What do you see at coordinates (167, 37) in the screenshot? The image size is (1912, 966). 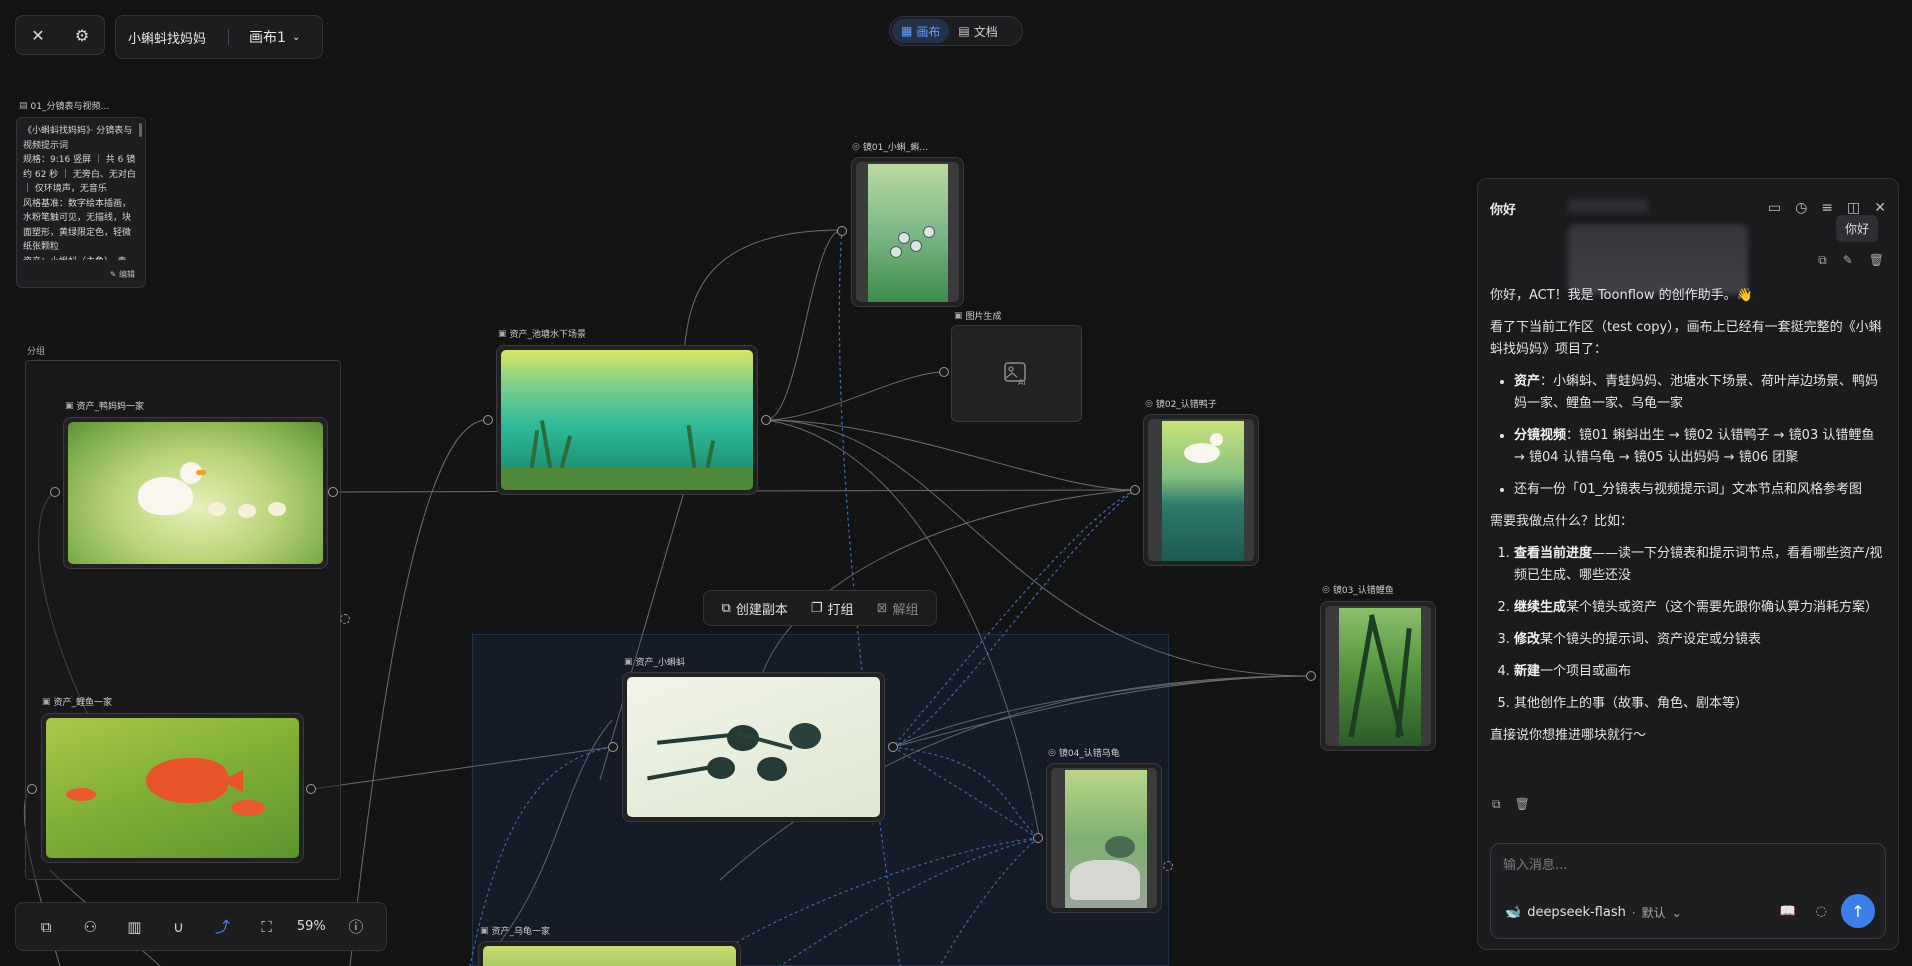 I see `project-name: 小蝌蚪找妈妈` at bounding box center [167, 37].